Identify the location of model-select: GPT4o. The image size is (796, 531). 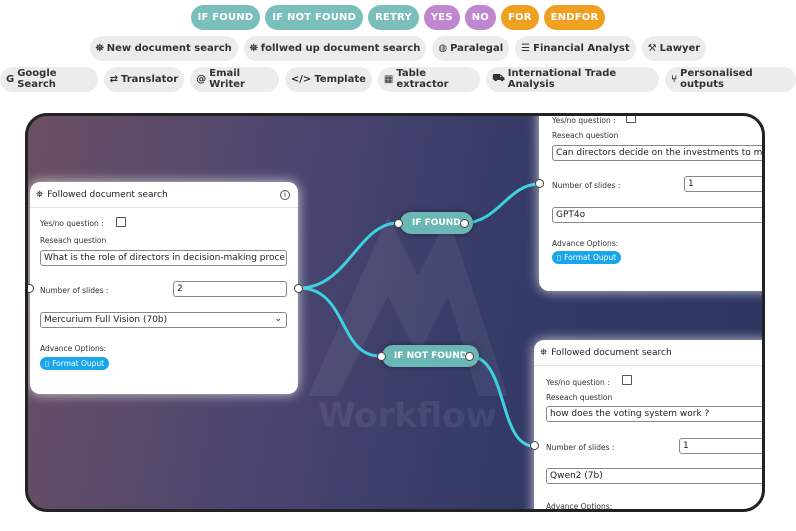
(657, 215).